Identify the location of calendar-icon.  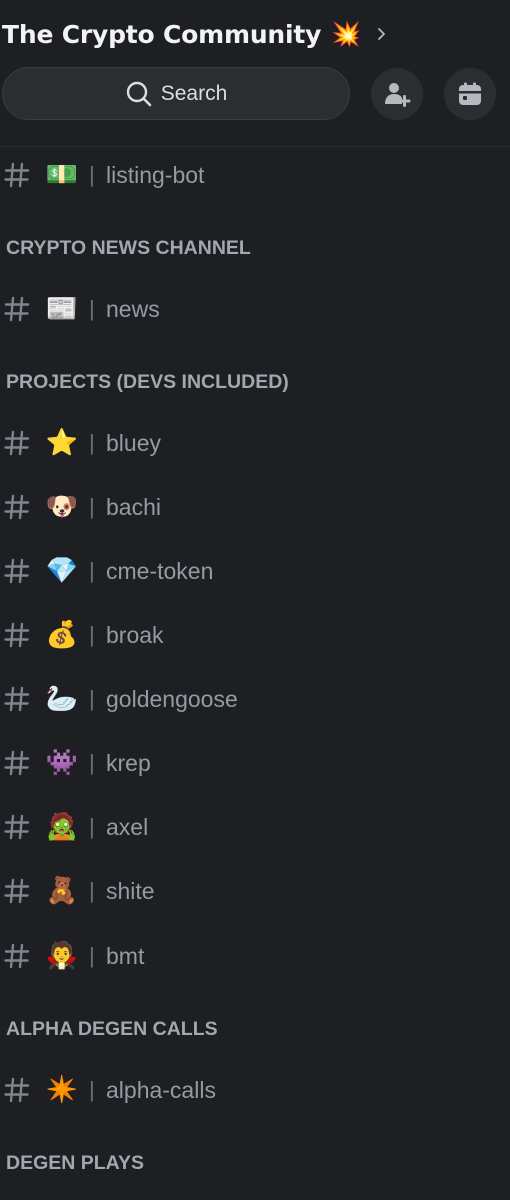
(470, 93).